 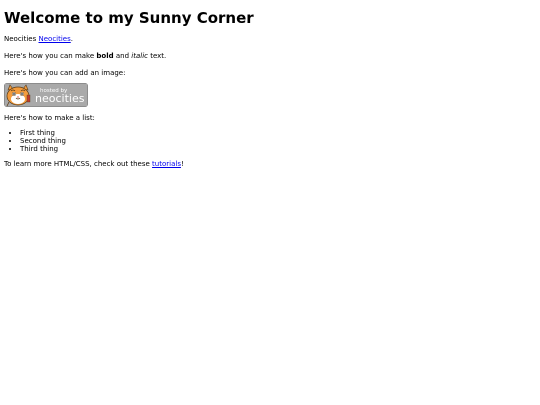 What do you see at coordinates (278, 149) in the screenshot?
I see `list-item: Third thing` at bounding box center [278, 149].